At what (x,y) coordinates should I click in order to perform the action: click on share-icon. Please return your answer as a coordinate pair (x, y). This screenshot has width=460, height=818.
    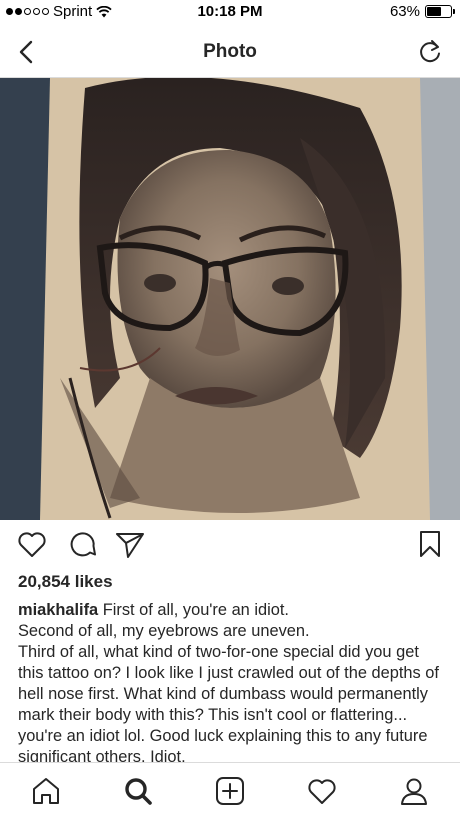
    Looking at the image, I should click on (130, 544).